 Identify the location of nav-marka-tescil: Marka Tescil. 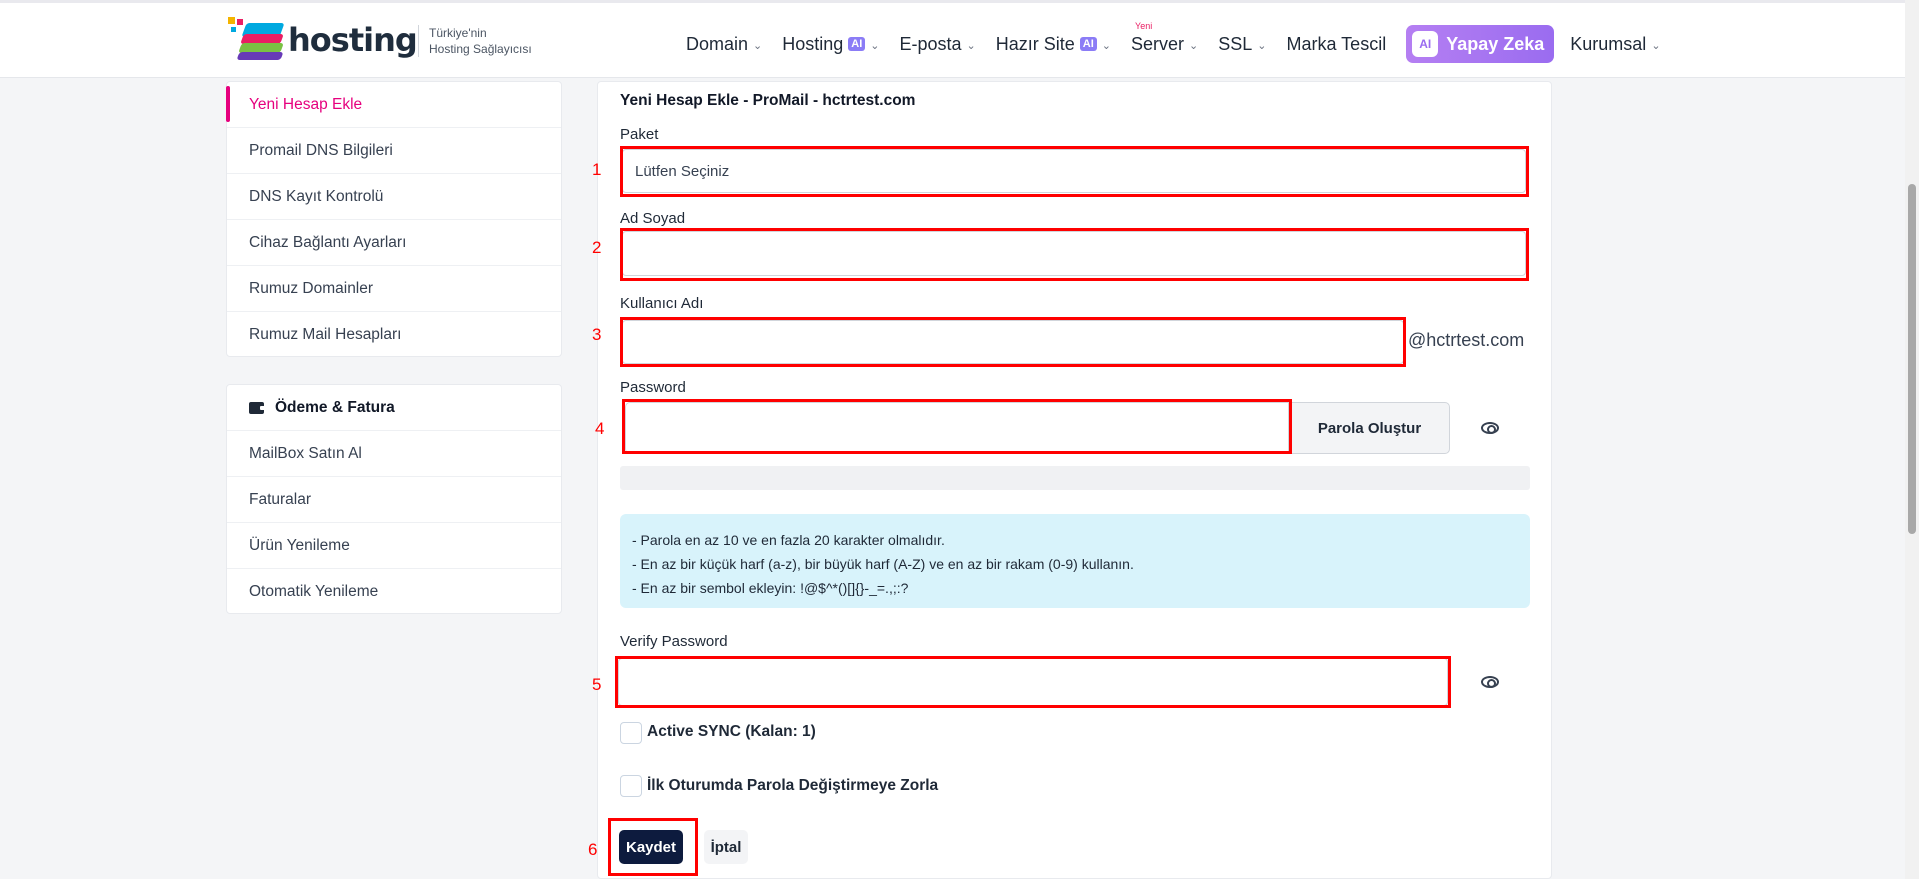
(1337, 44).